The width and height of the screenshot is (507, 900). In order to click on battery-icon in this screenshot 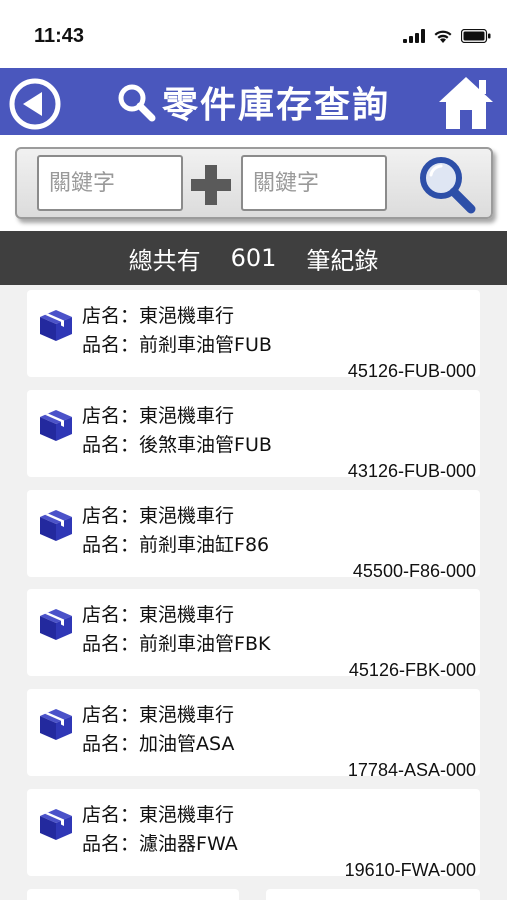, I will do `click(476, 36)`.